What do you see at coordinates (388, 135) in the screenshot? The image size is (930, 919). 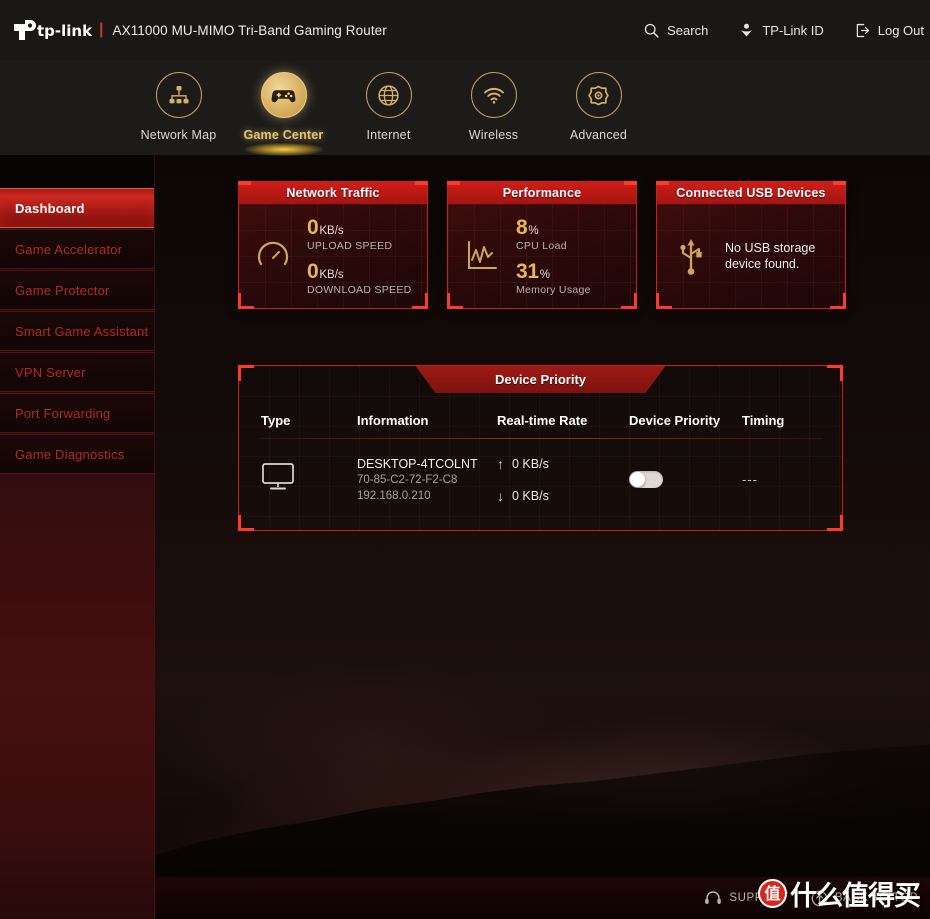 I see `nav-label-internet: Internet` at bounding box center [388, 135].